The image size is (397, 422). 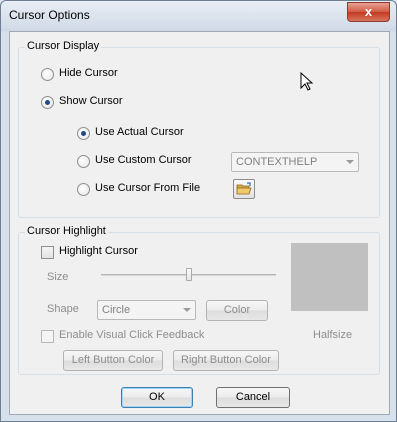 I want to click on size-slider-thumb, so click(x=188, y=274).